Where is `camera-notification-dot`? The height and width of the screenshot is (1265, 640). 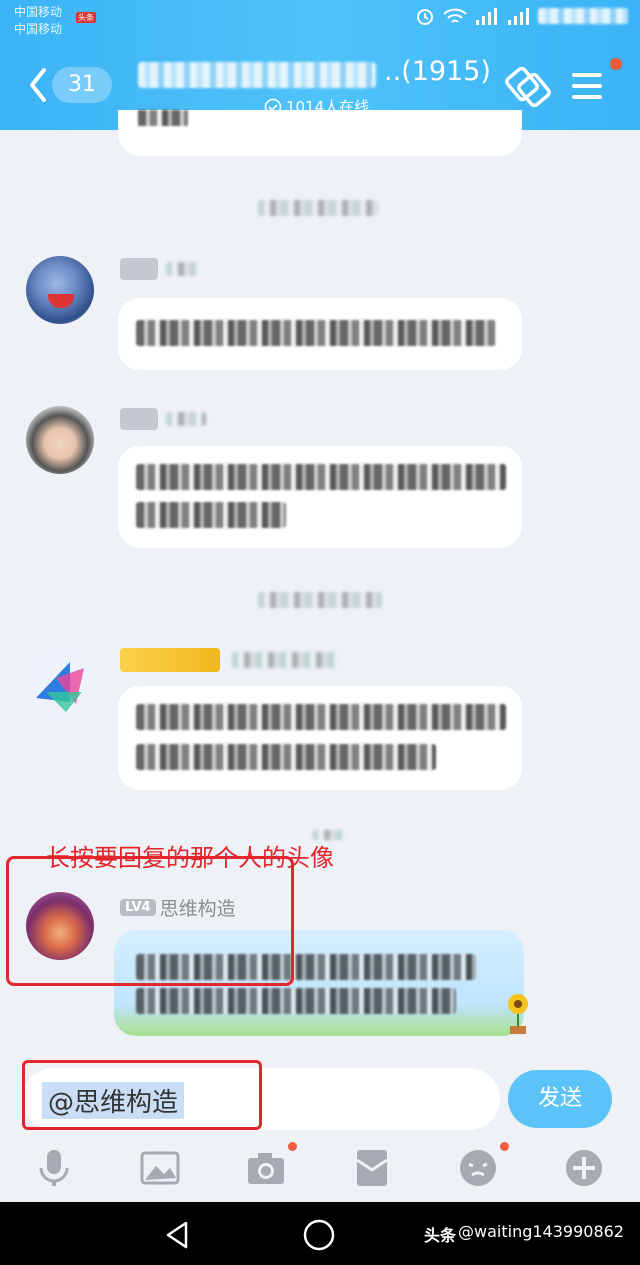
camera-notification-dot is located at coordinates (292, 1146).